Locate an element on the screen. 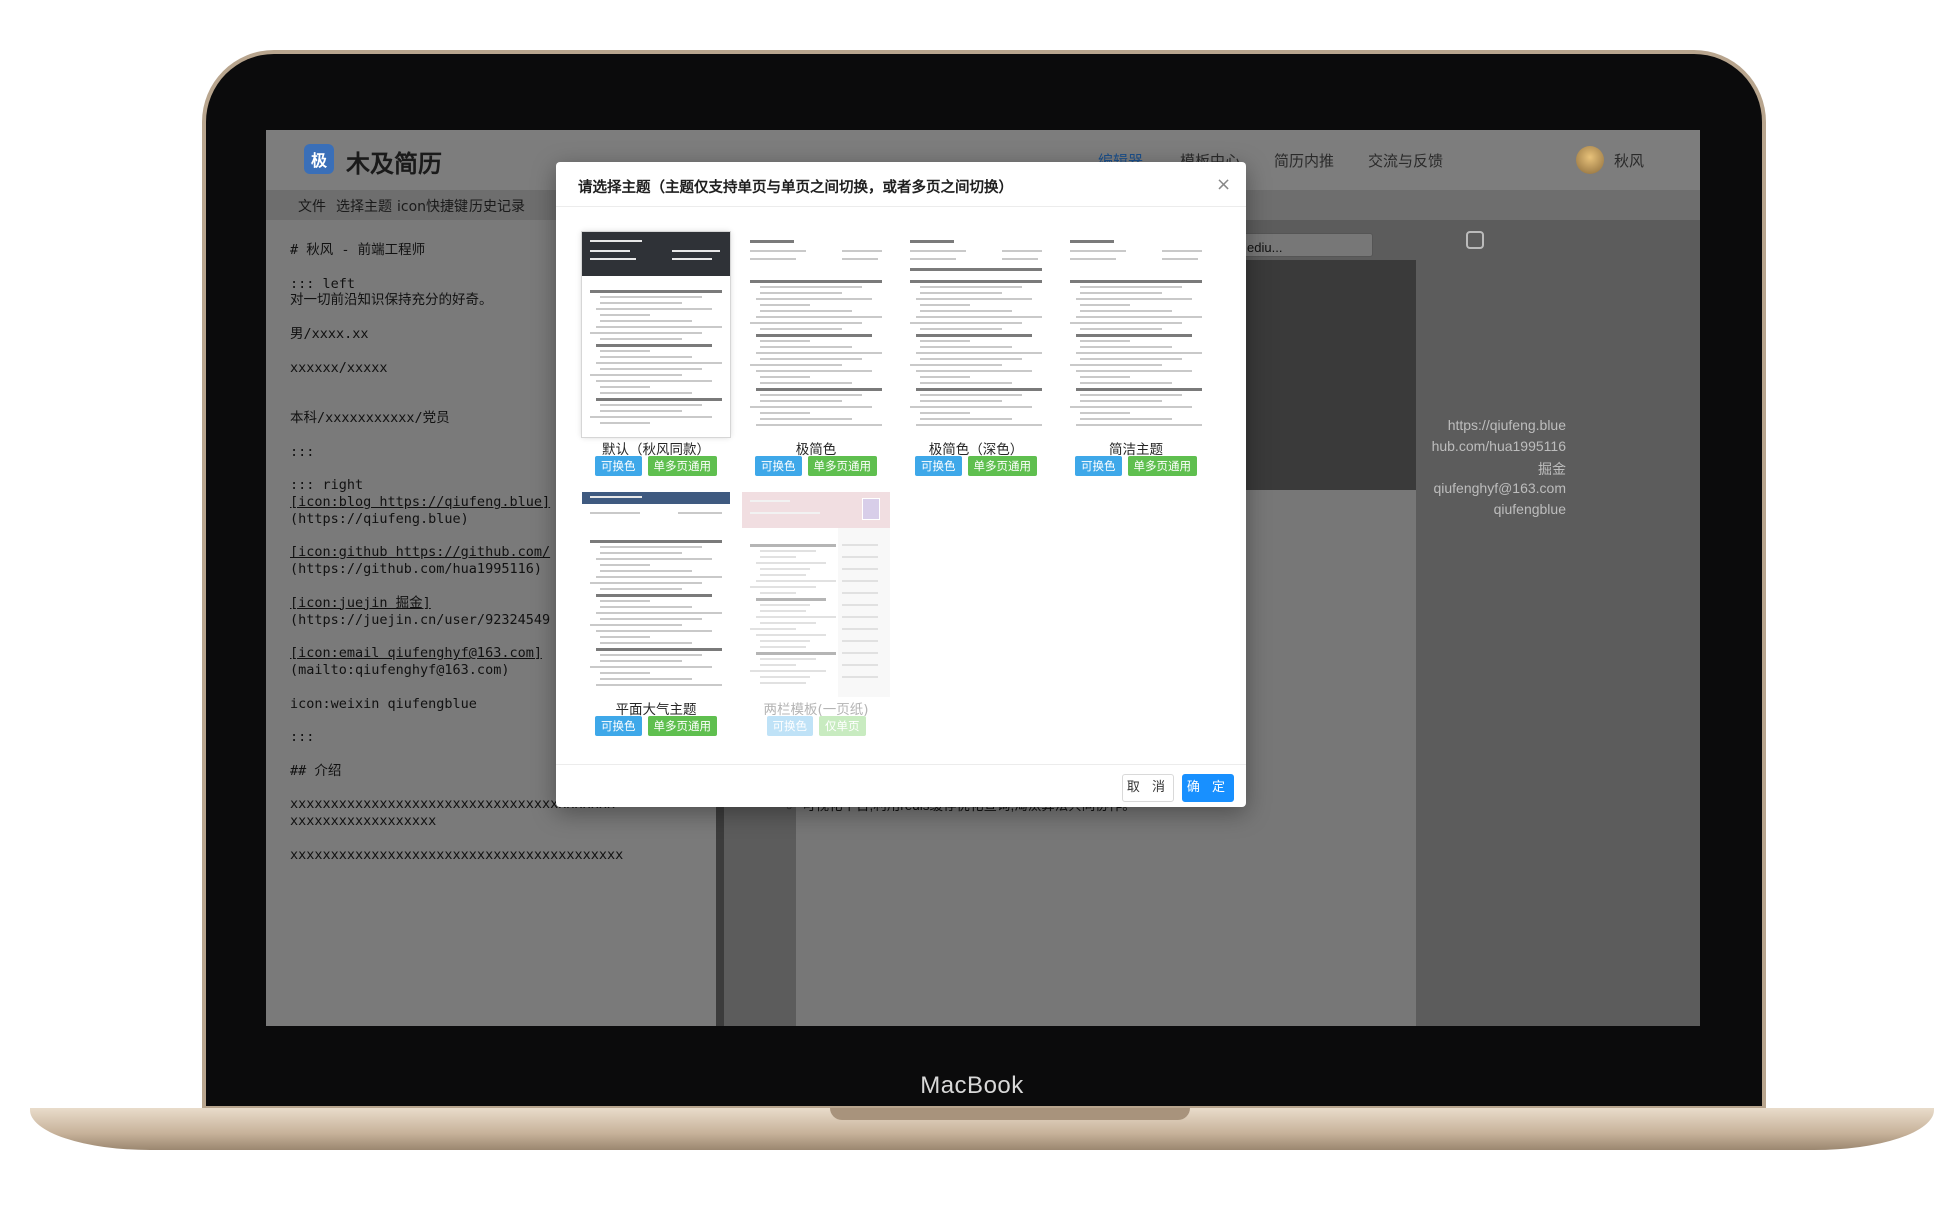 This screenshot has height=1206, width=1944. macbook-label: MacBook is located at coordinates (972, 1085).